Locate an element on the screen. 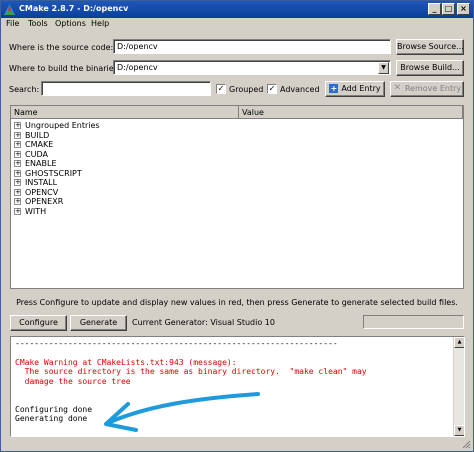  tree-row: + WITH is located at coordinates (30, 212).